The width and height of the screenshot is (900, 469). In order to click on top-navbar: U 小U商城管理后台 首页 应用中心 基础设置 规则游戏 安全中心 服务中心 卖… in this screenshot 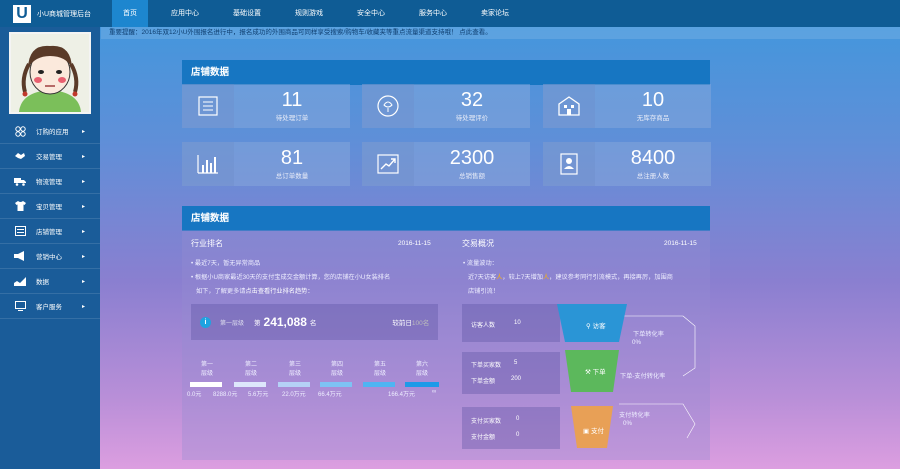, I will do `click(450, 13)`.